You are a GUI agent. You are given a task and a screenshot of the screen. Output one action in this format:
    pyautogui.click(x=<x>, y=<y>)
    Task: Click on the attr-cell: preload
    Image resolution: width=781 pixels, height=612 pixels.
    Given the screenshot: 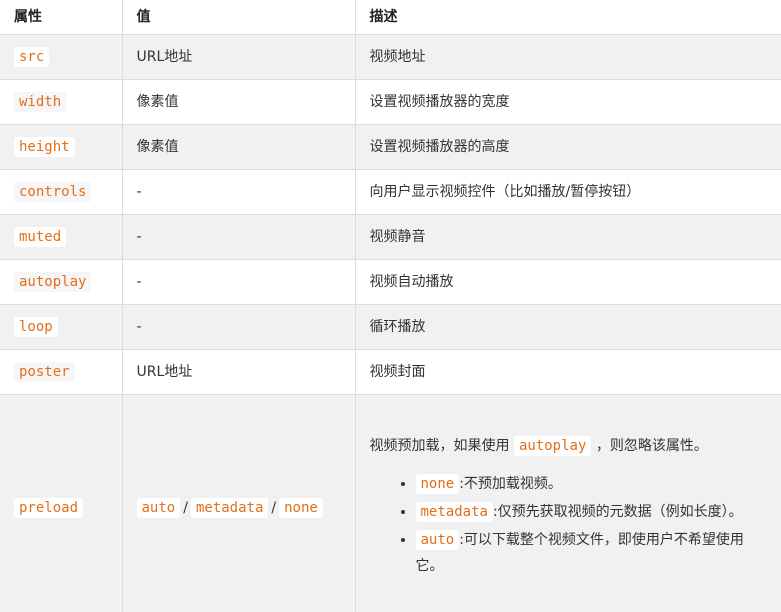 What is the action you would take?
    pyautogui.click(x=61, y=503)
    